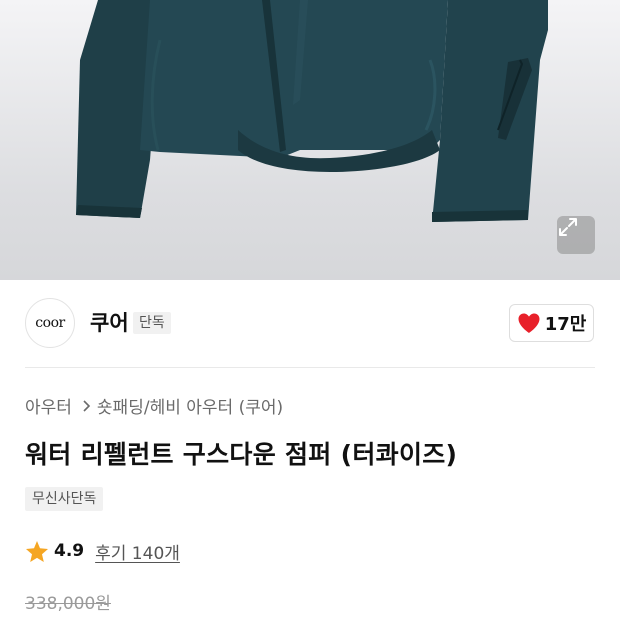  Describe the element at coordinates (152, 323) in the screenshot. I see `brand-exclusive-tag: 단독` at that location.